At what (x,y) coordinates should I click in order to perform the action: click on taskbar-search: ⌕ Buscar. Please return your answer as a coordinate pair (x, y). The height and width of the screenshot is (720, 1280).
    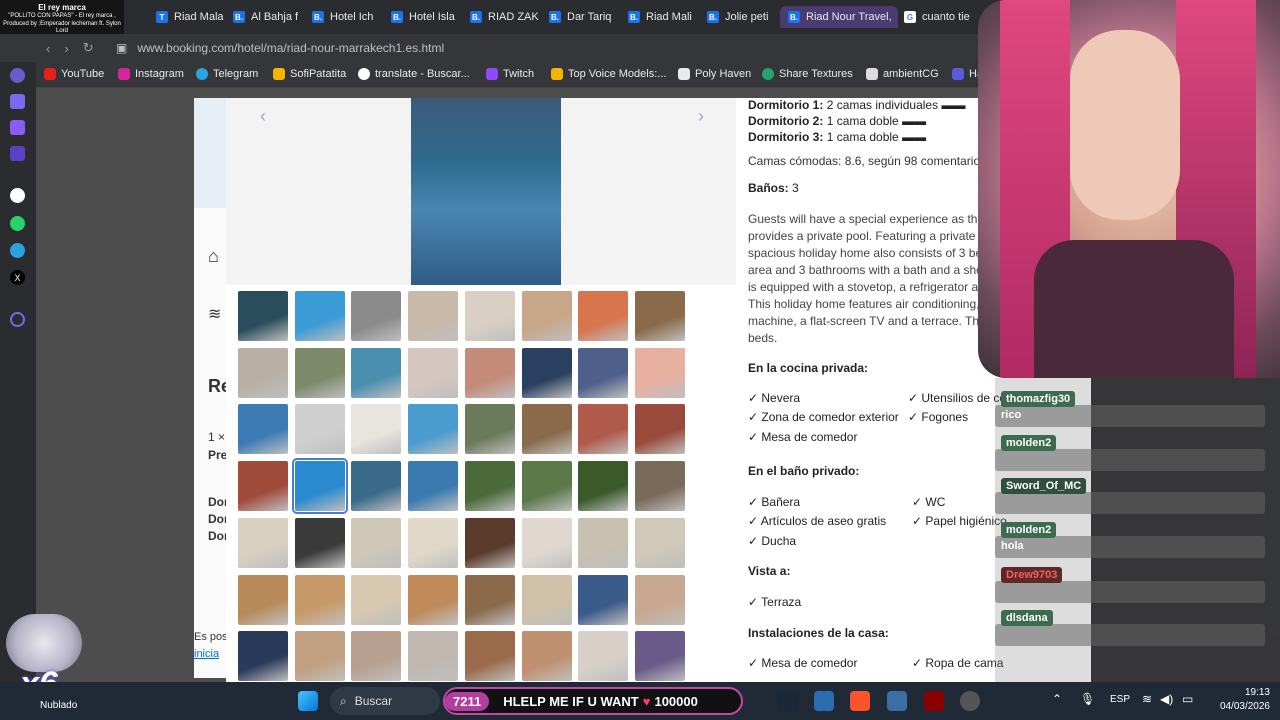
    Looking at the image, I should click on (385, 701).